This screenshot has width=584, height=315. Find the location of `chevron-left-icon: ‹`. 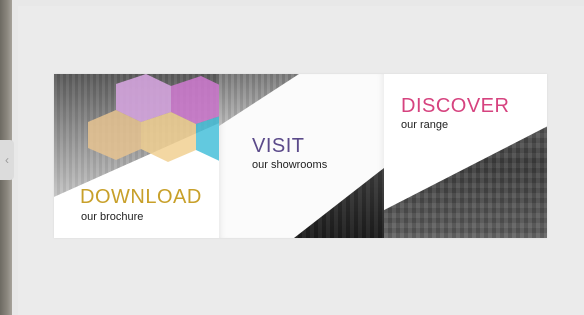

chevron-left-icon: ‹ is located at coordinates (7, 160).